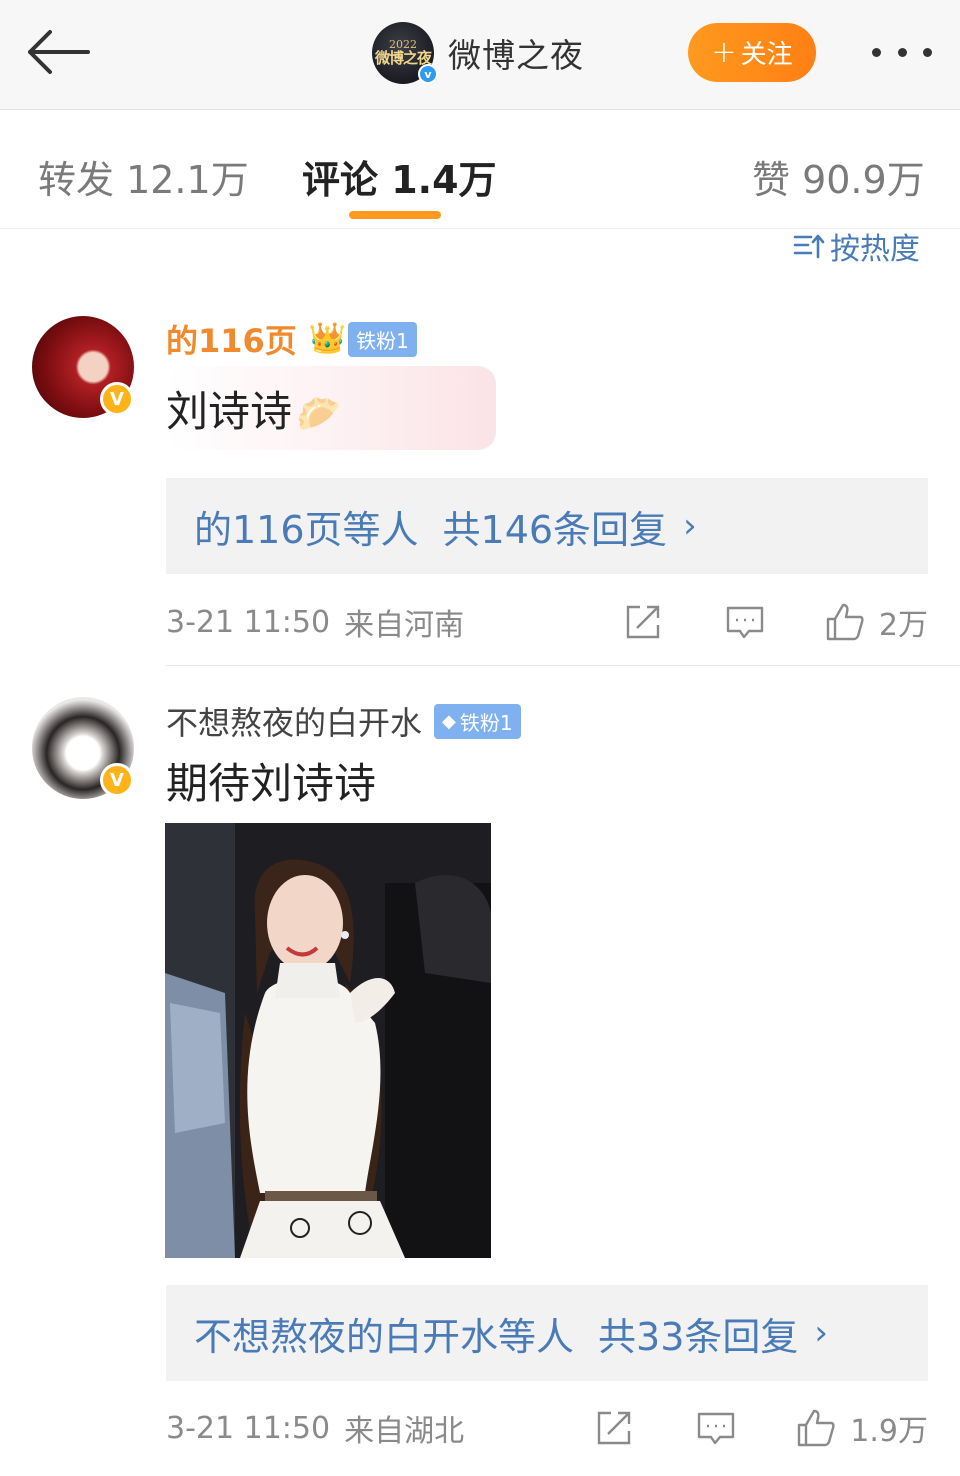 This screenshot has width=960, height=1476. I want to click on comment-photo, so click(328, 1040).